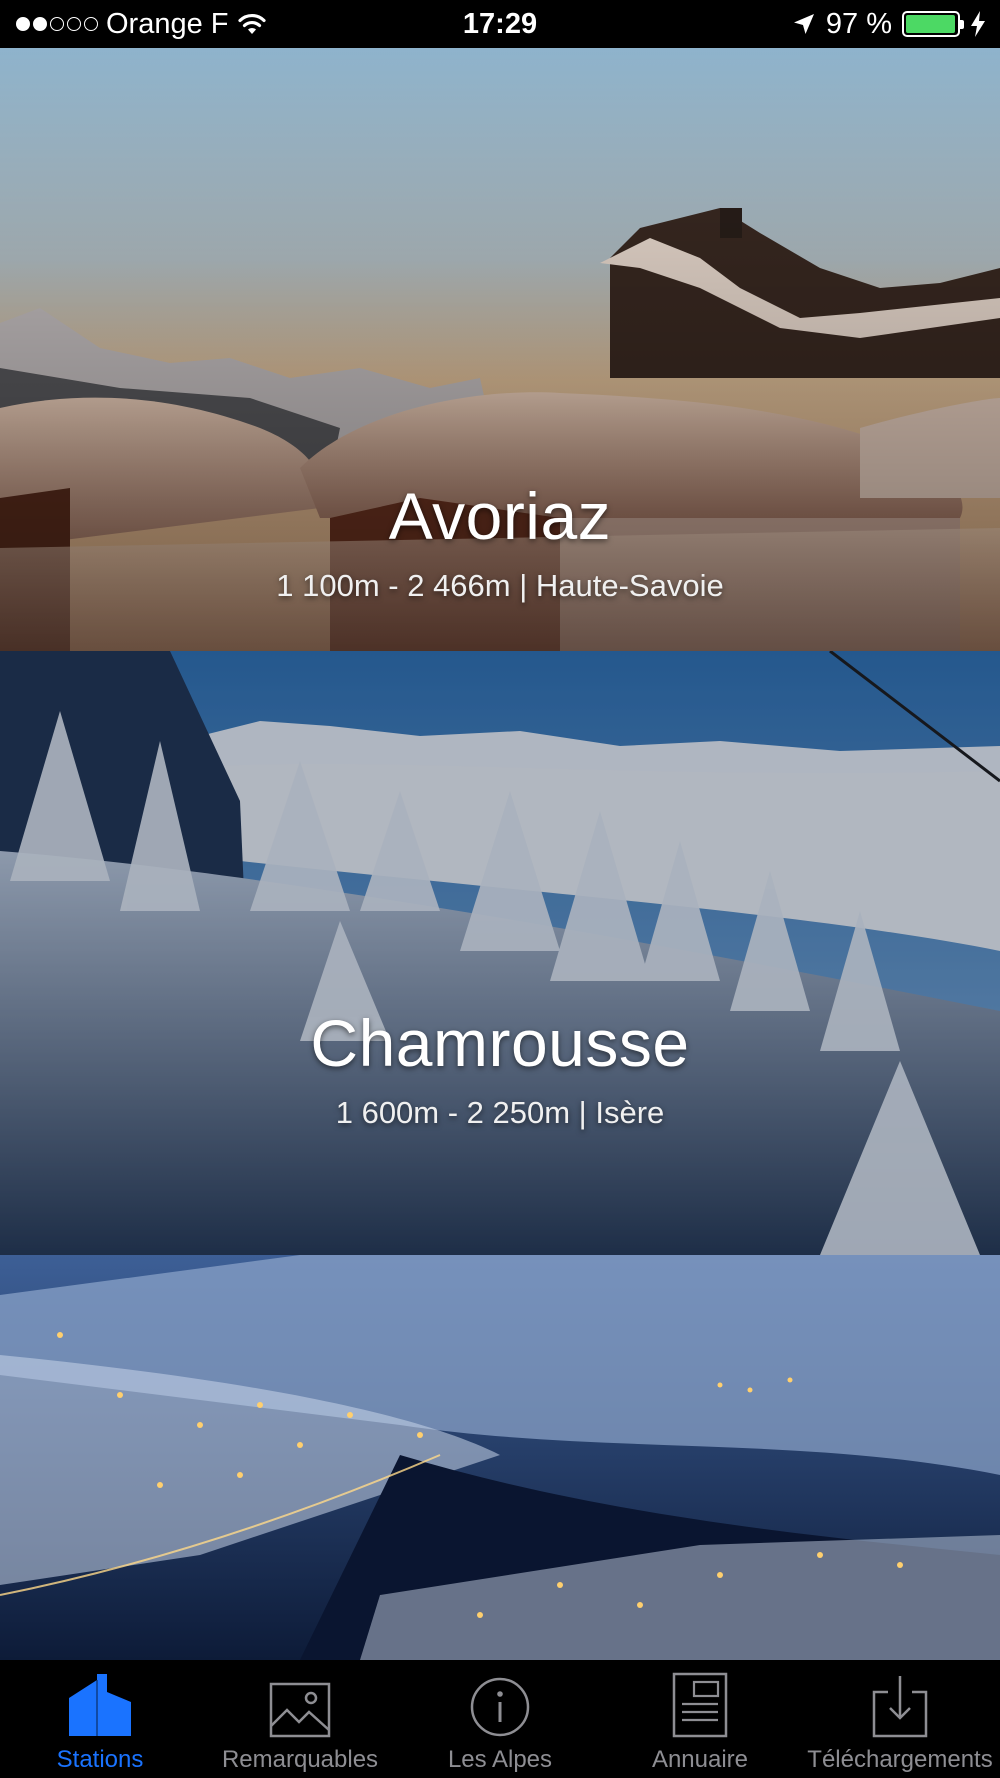 The width and height of the screenshot is (1000, 1778). I want to click on carrier-name: Orange F, so click(167, 23).